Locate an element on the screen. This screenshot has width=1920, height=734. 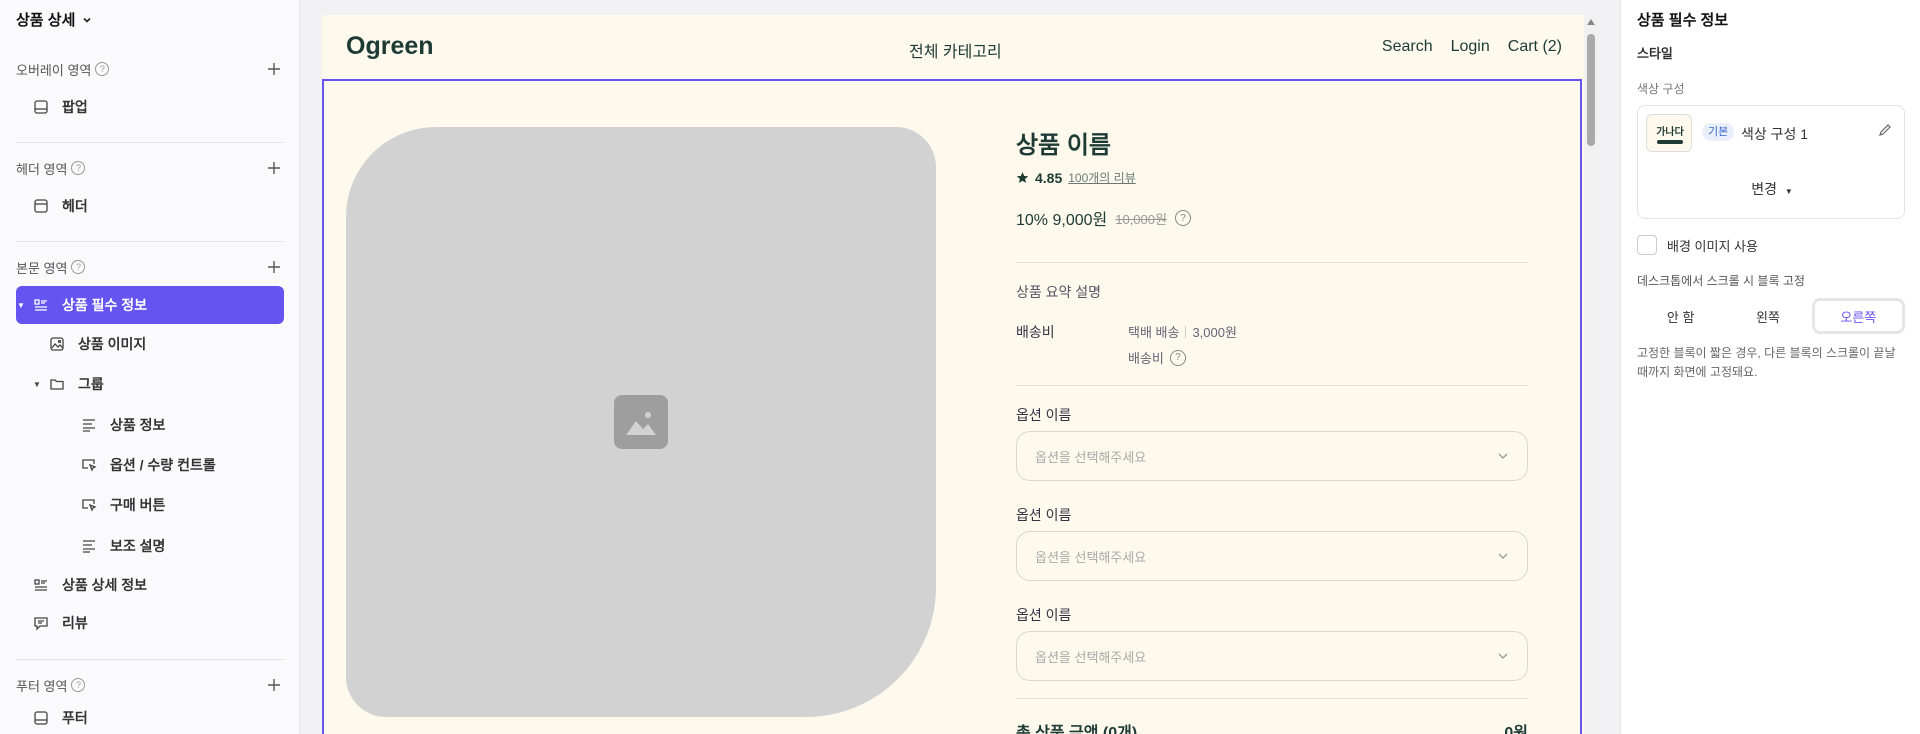
comment-icon is located at coordinates (41, 623).